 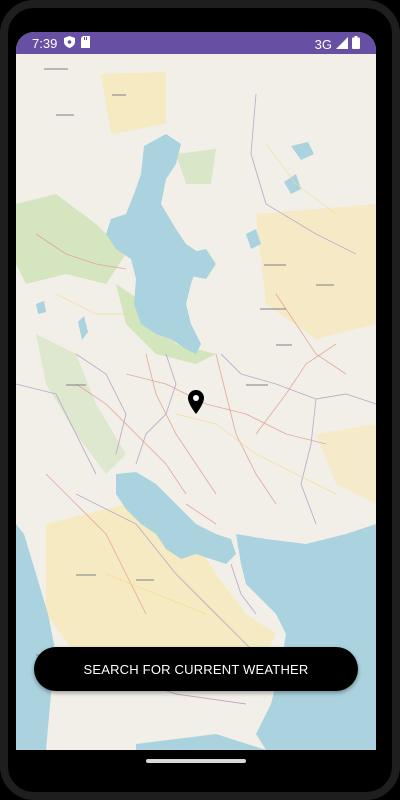 I want to click on sd-card-icon, so click(x=85, y=43).